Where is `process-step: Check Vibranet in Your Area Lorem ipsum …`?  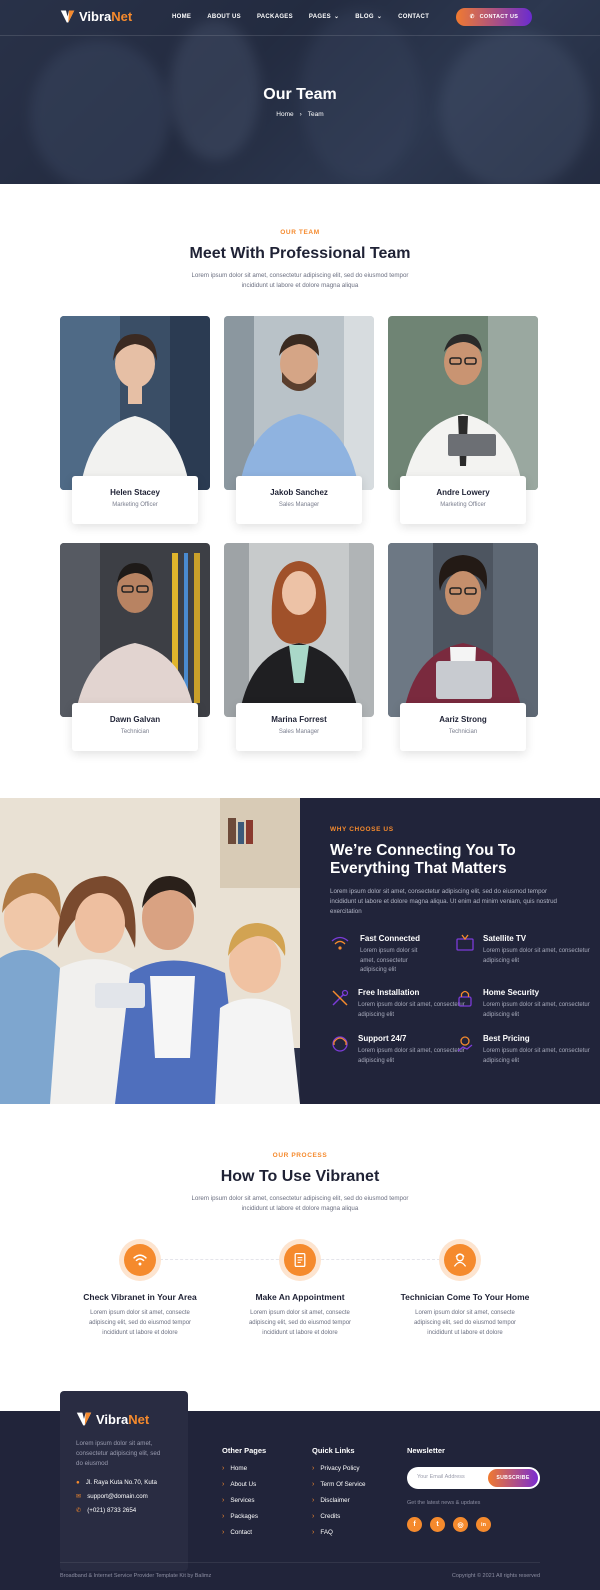
process-step: Check Vibranet in Your Area Lorem ipsum … is located at coordinates (140, 1315).